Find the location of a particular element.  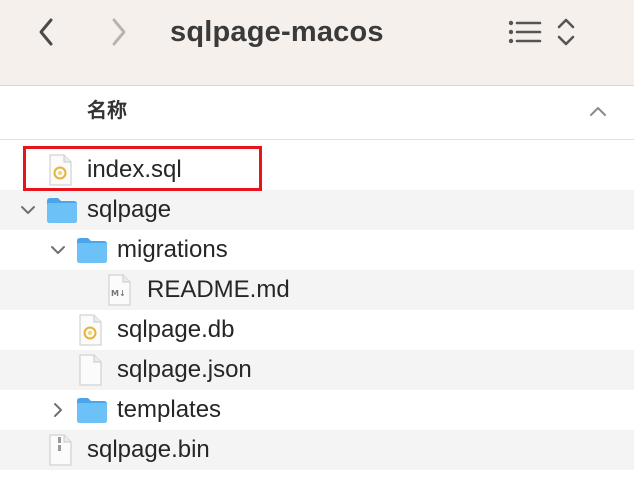

list-item: sqlpage.bin is located at coordinates (317, 450).